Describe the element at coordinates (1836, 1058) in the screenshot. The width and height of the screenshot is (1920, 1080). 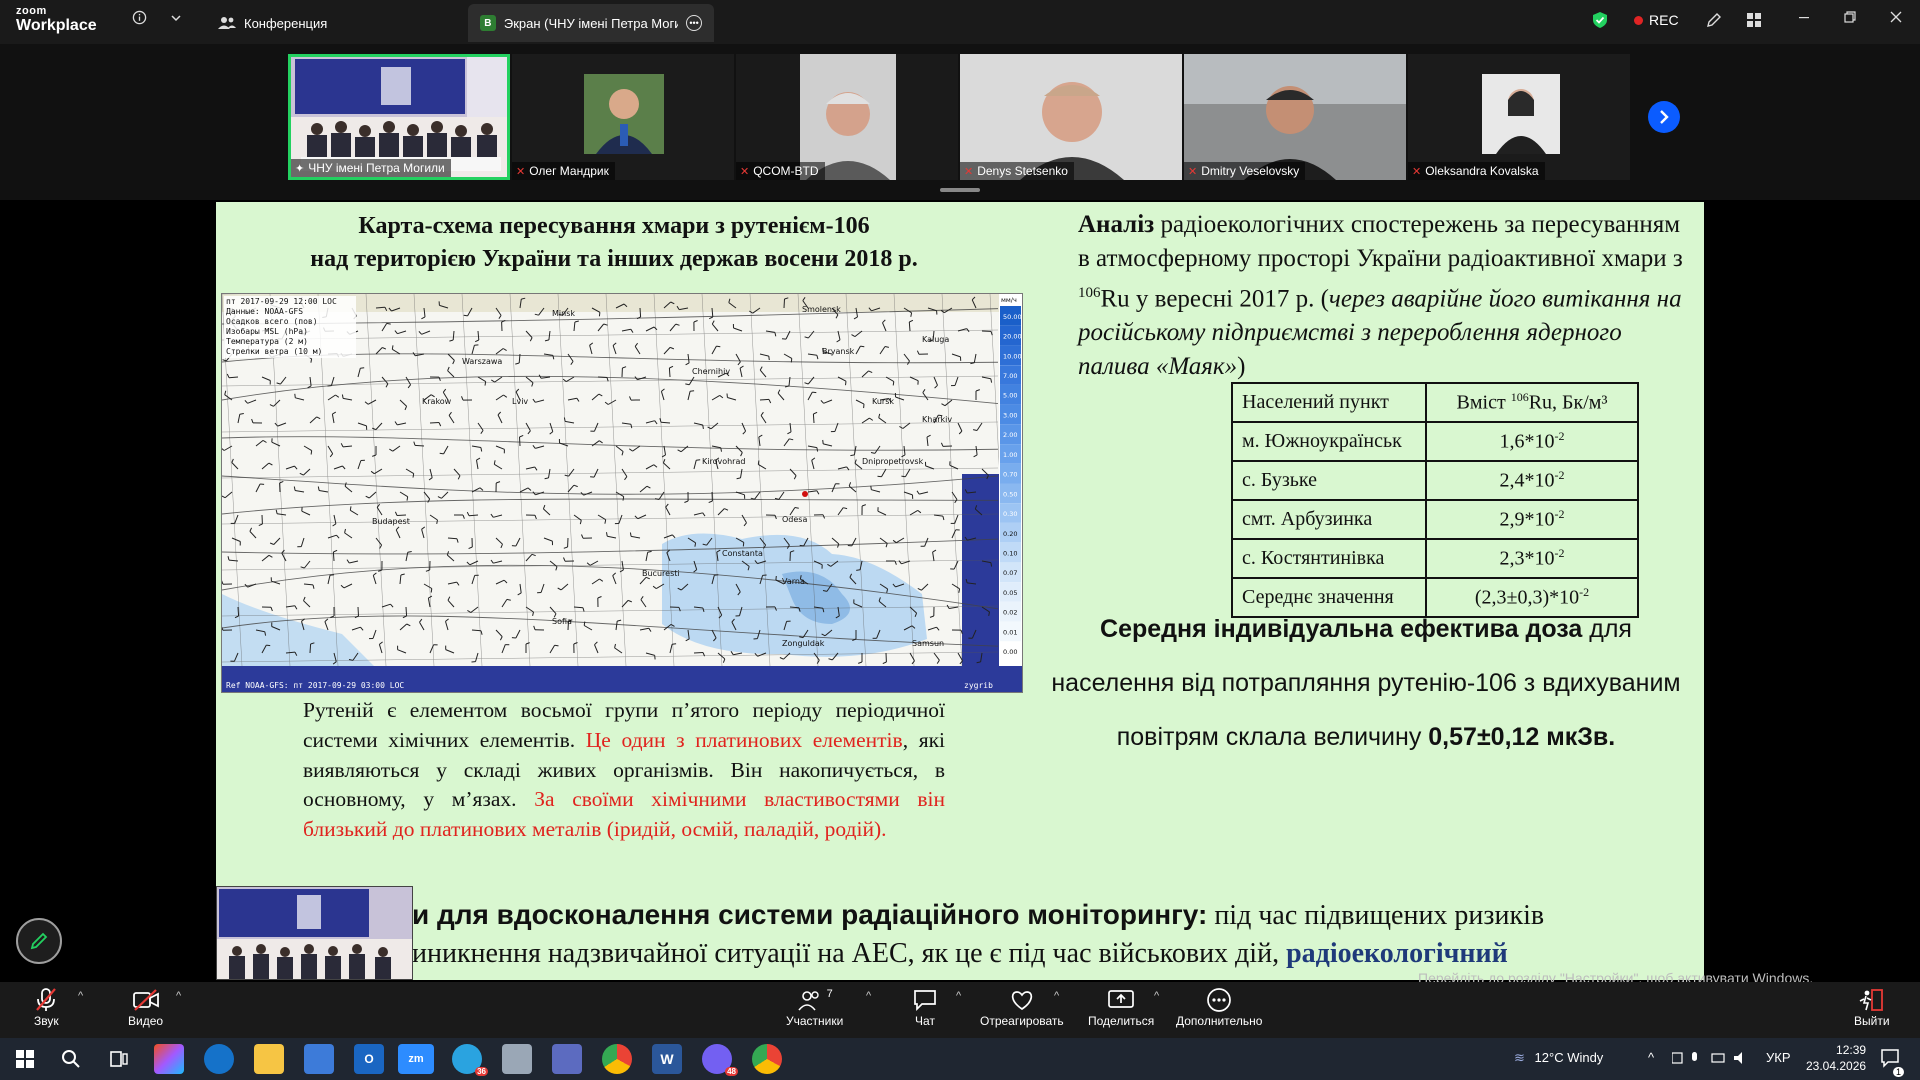
I see `clock: 12:39 23.04.2026` at that location.